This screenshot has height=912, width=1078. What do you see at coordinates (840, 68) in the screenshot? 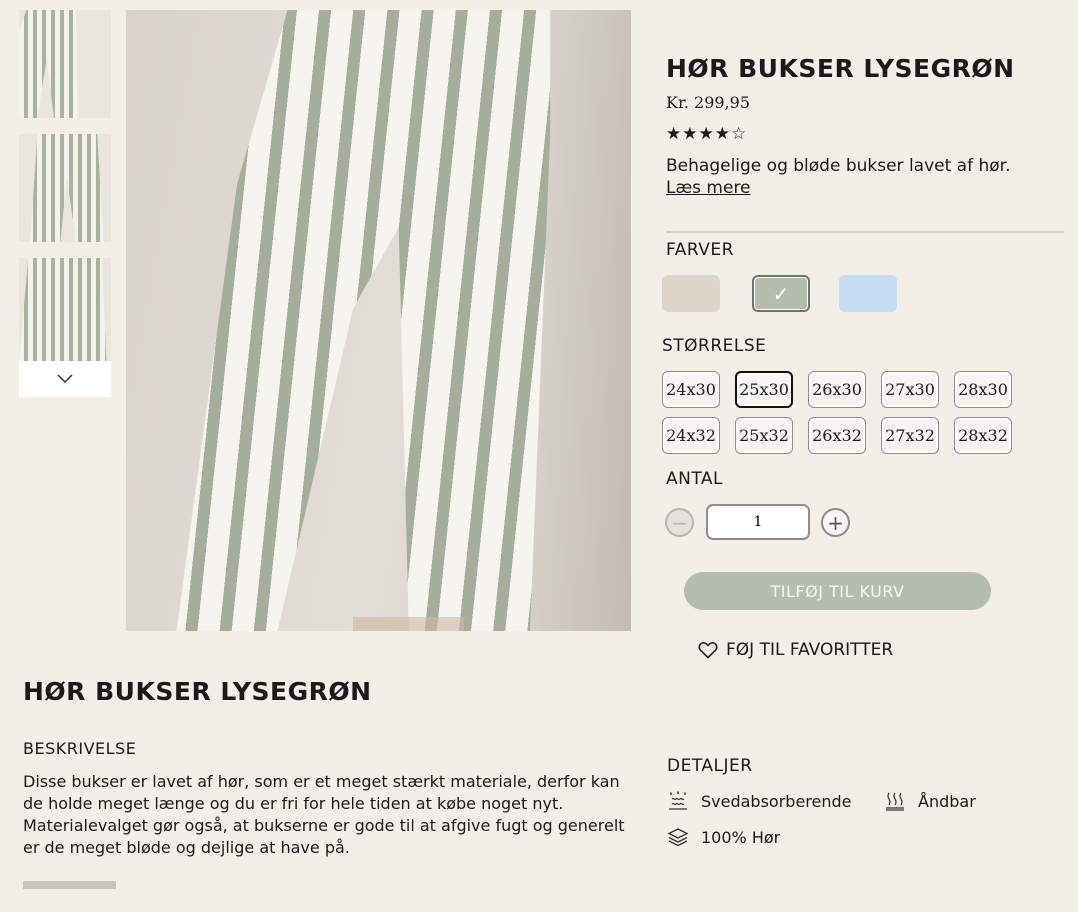
I see `product-title: HØR BUKSER LYSEGRØN` at bounding box center [840, 68].